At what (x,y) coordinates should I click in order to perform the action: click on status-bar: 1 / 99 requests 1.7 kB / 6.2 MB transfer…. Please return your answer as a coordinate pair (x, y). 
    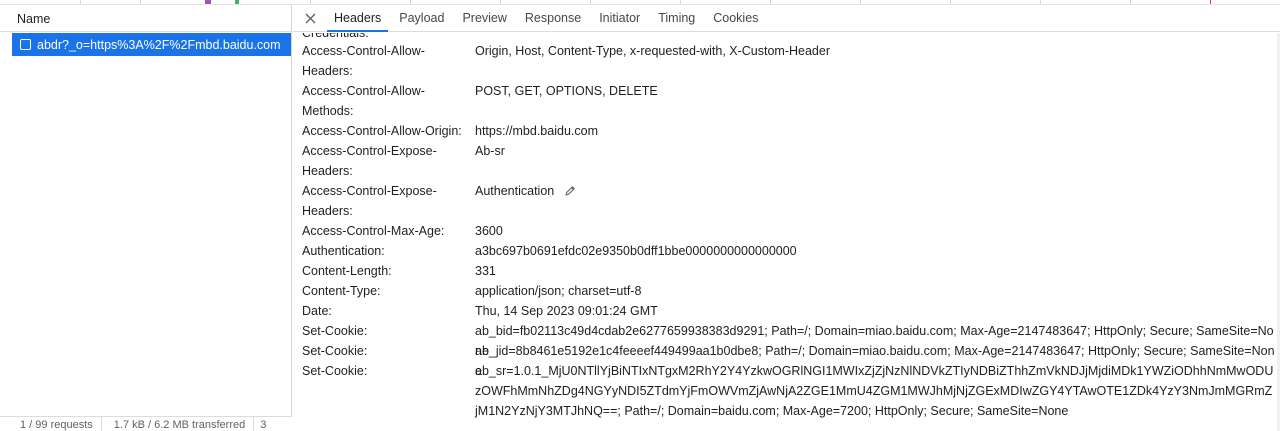
    Looking at the image, I should click on (146, 423).